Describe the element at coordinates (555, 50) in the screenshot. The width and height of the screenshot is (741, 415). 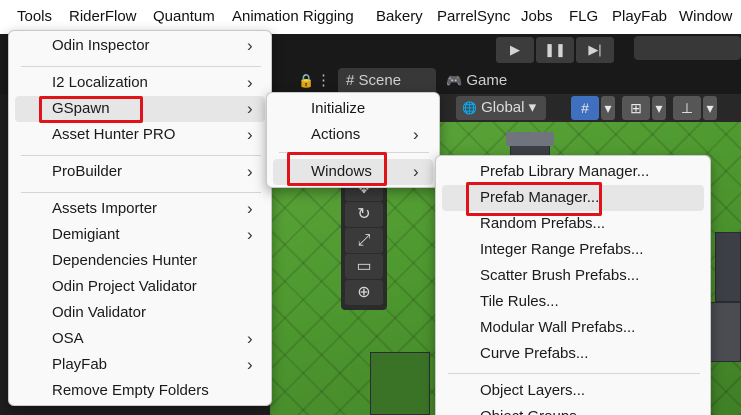
I see `pause-button: ❚❚` at that location.